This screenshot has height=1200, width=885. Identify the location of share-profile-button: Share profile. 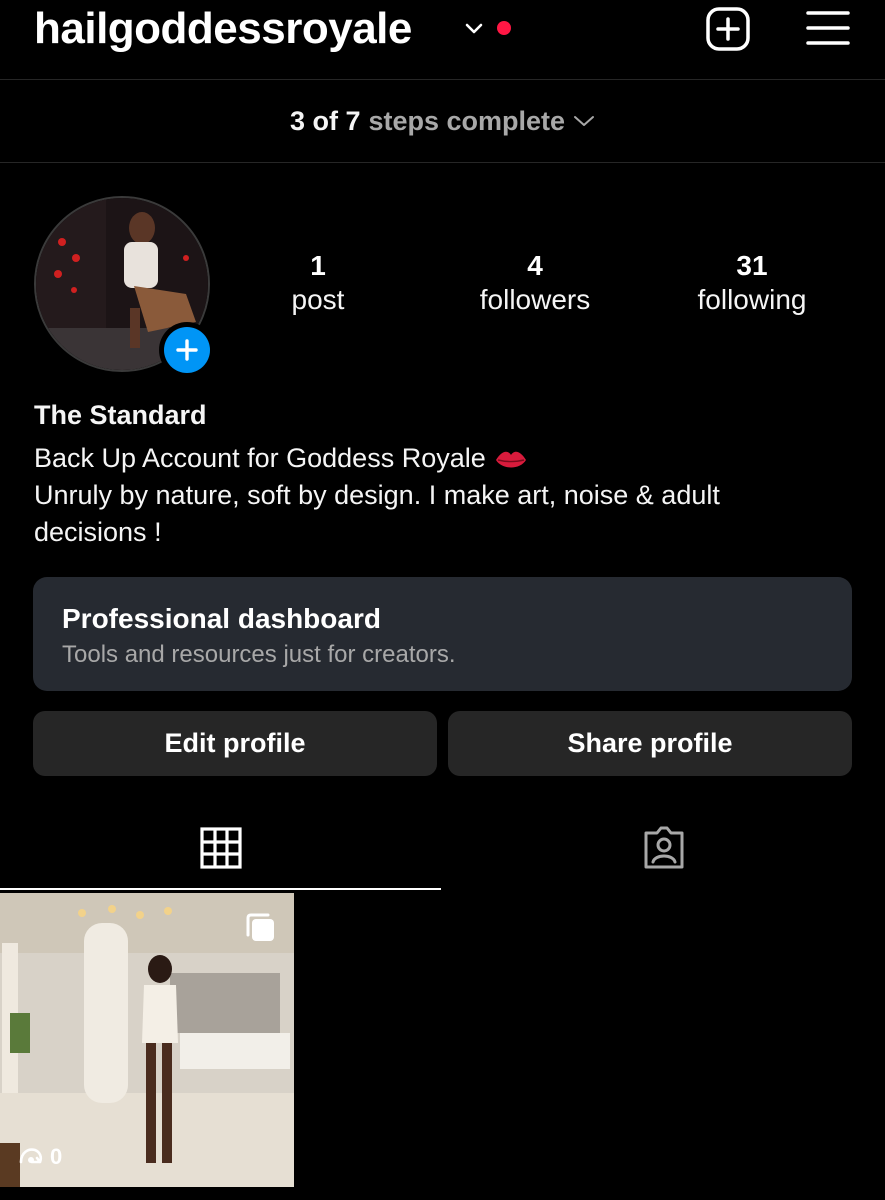
(650, 743).